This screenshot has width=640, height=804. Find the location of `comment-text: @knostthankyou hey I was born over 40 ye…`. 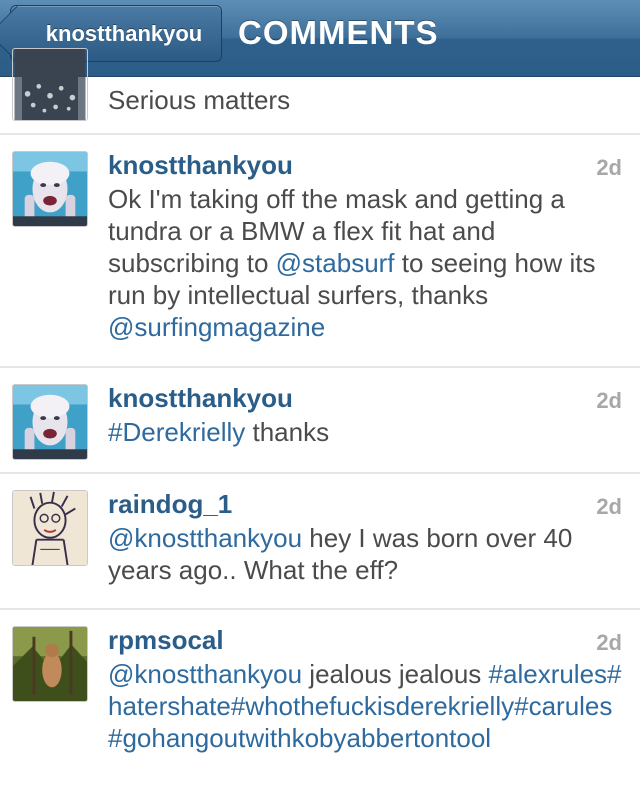

comment-text: @knostthankyou hey I was born over 40 ye… is located at coordinates (365, 554).